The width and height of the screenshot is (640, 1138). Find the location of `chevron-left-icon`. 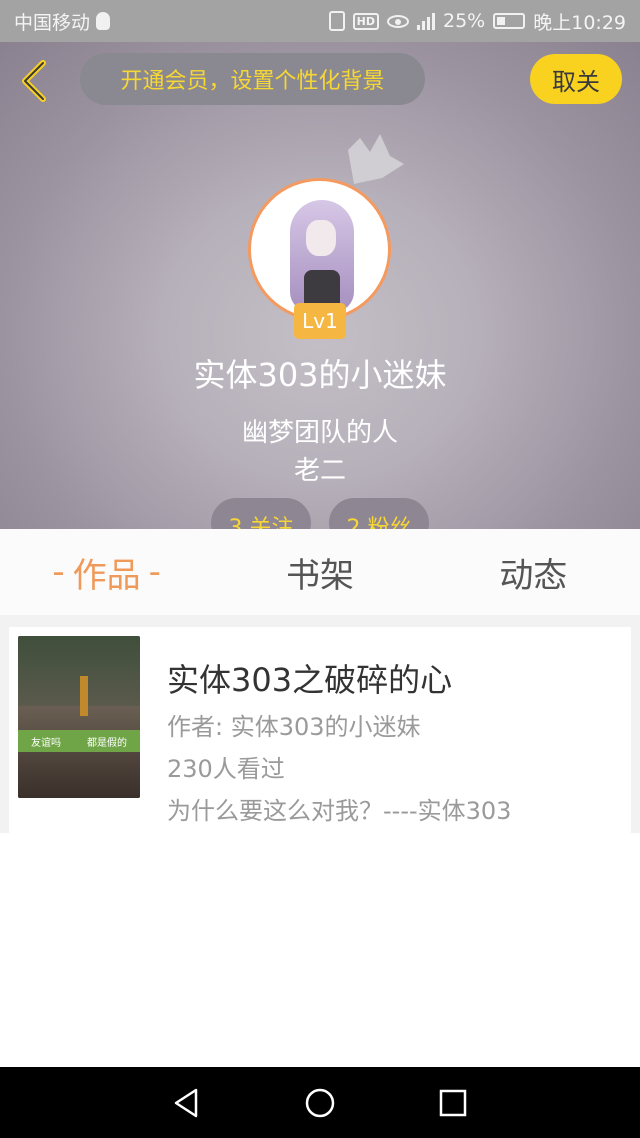

chevron-left-icon is located at coordinates (34, 81).